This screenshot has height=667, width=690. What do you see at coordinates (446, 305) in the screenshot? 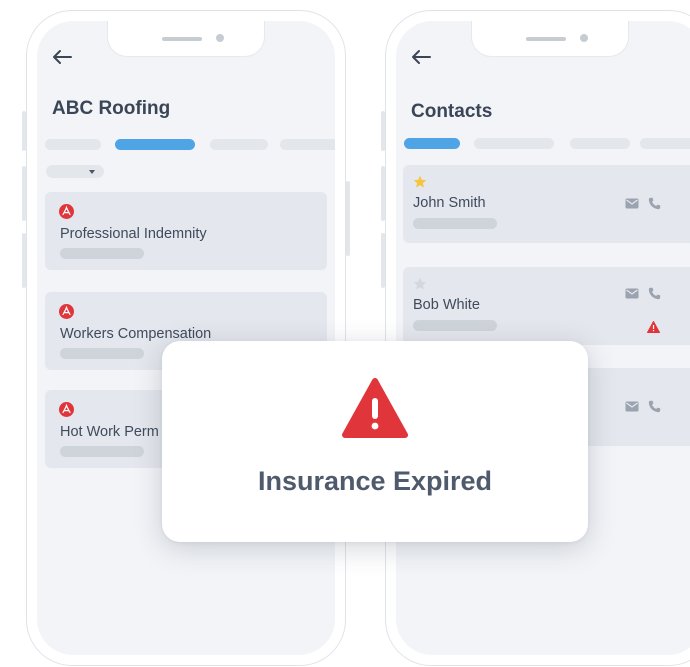
I see `contact-name: Bob White` at bounding box center [446, 305].